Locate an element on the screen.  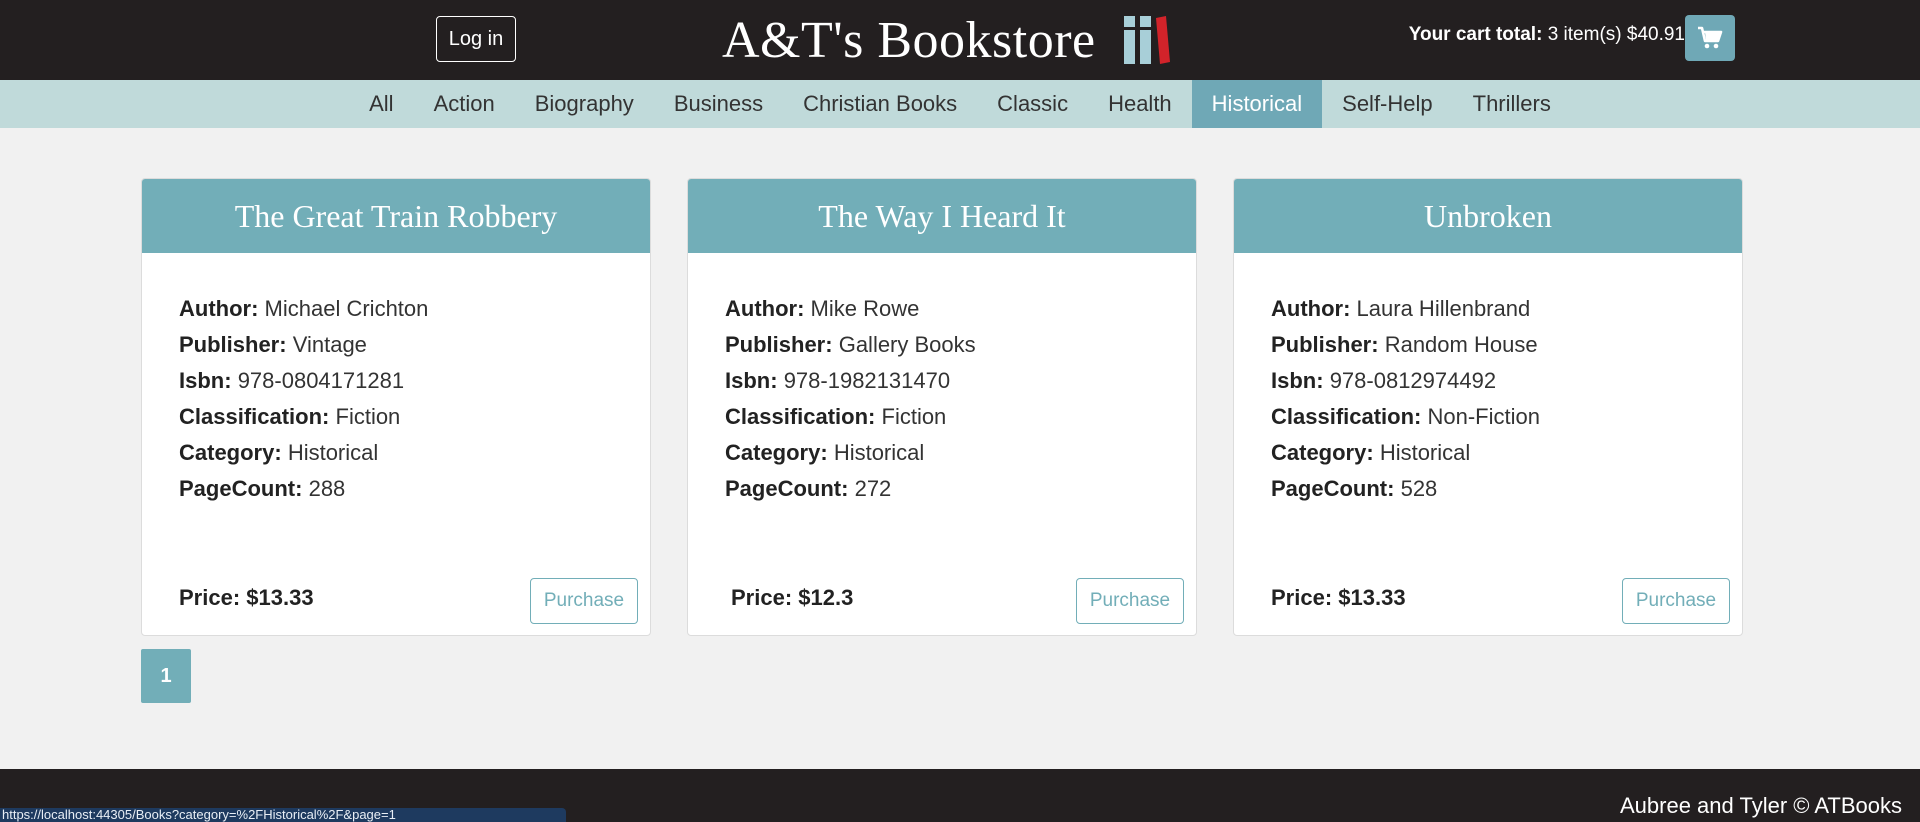
publisher-value: Vintage is located at coordinates (329, 344).